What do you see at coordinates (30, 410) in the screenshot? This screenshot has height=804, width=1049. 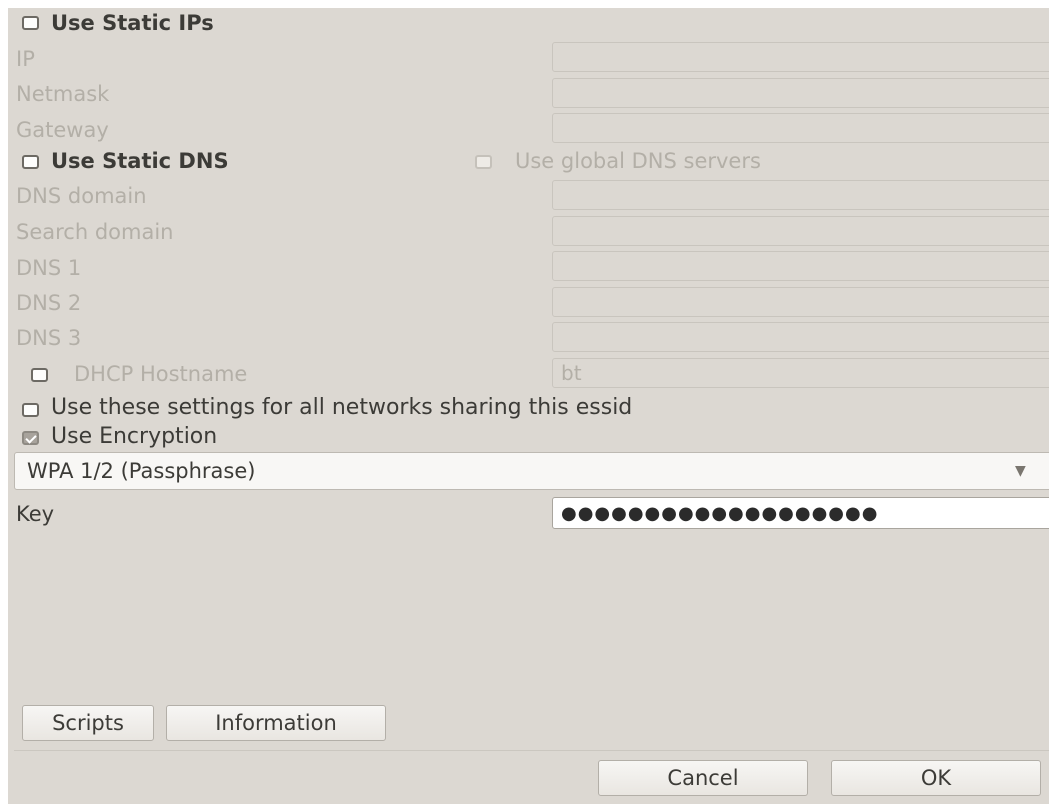 I see `essid-settings-checkbox` at bounding box center [30, 410].